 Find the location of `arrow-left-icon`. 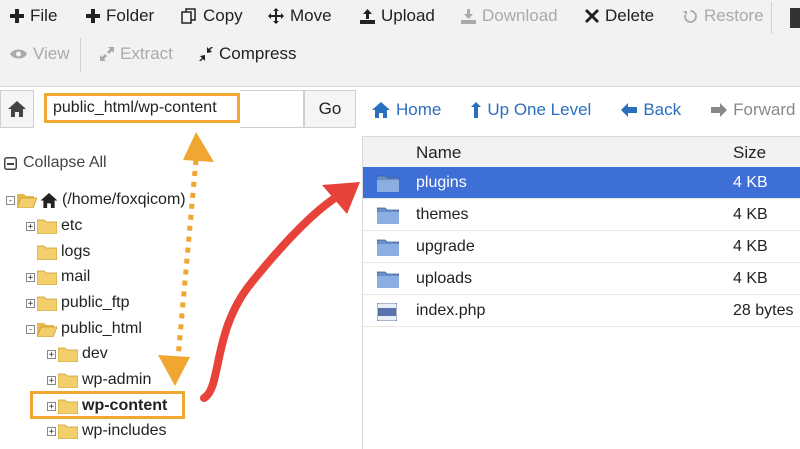

arrow-left-icon is located at coordinates (629, 110).